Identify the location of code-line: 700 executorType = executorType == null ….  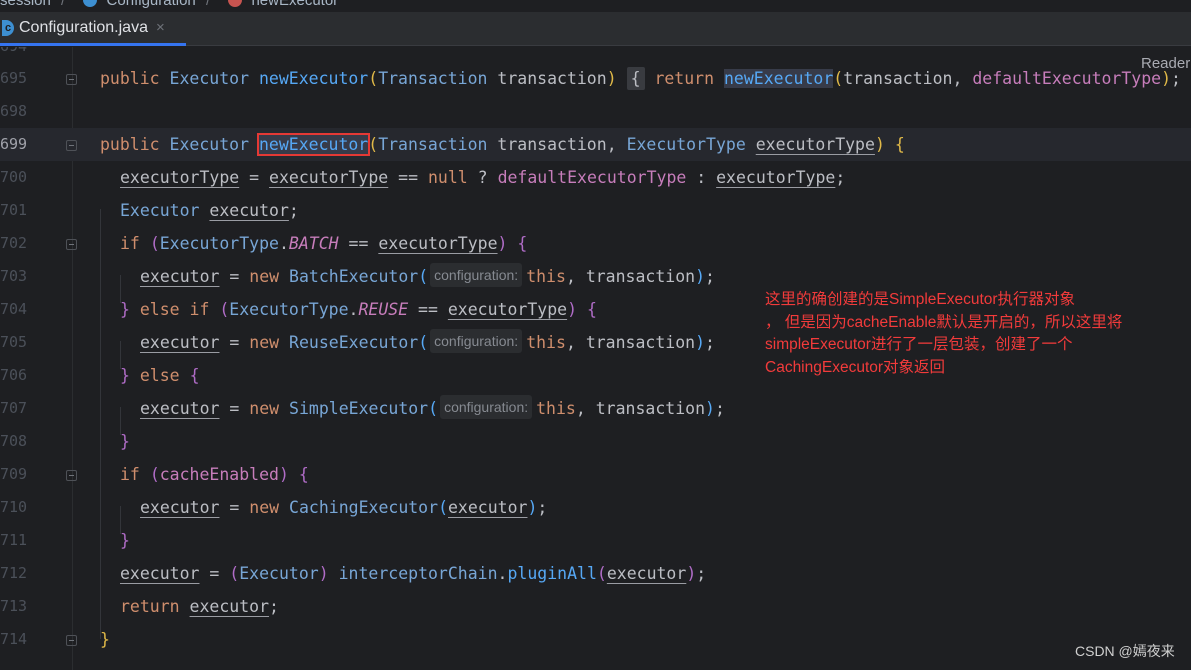
(595, 177).